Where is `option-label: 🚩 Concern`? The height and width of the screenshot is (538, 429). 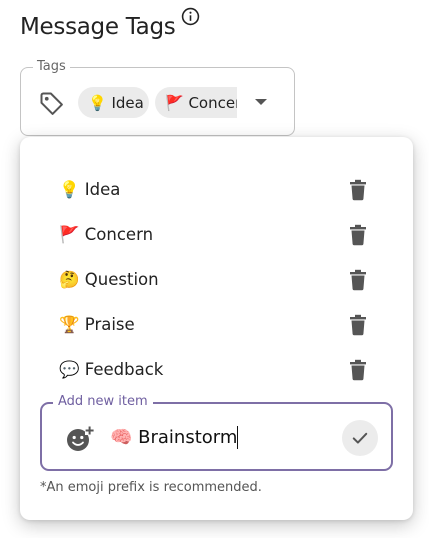 option-label: 🚩 Concern is located at coordinates (106, 234).